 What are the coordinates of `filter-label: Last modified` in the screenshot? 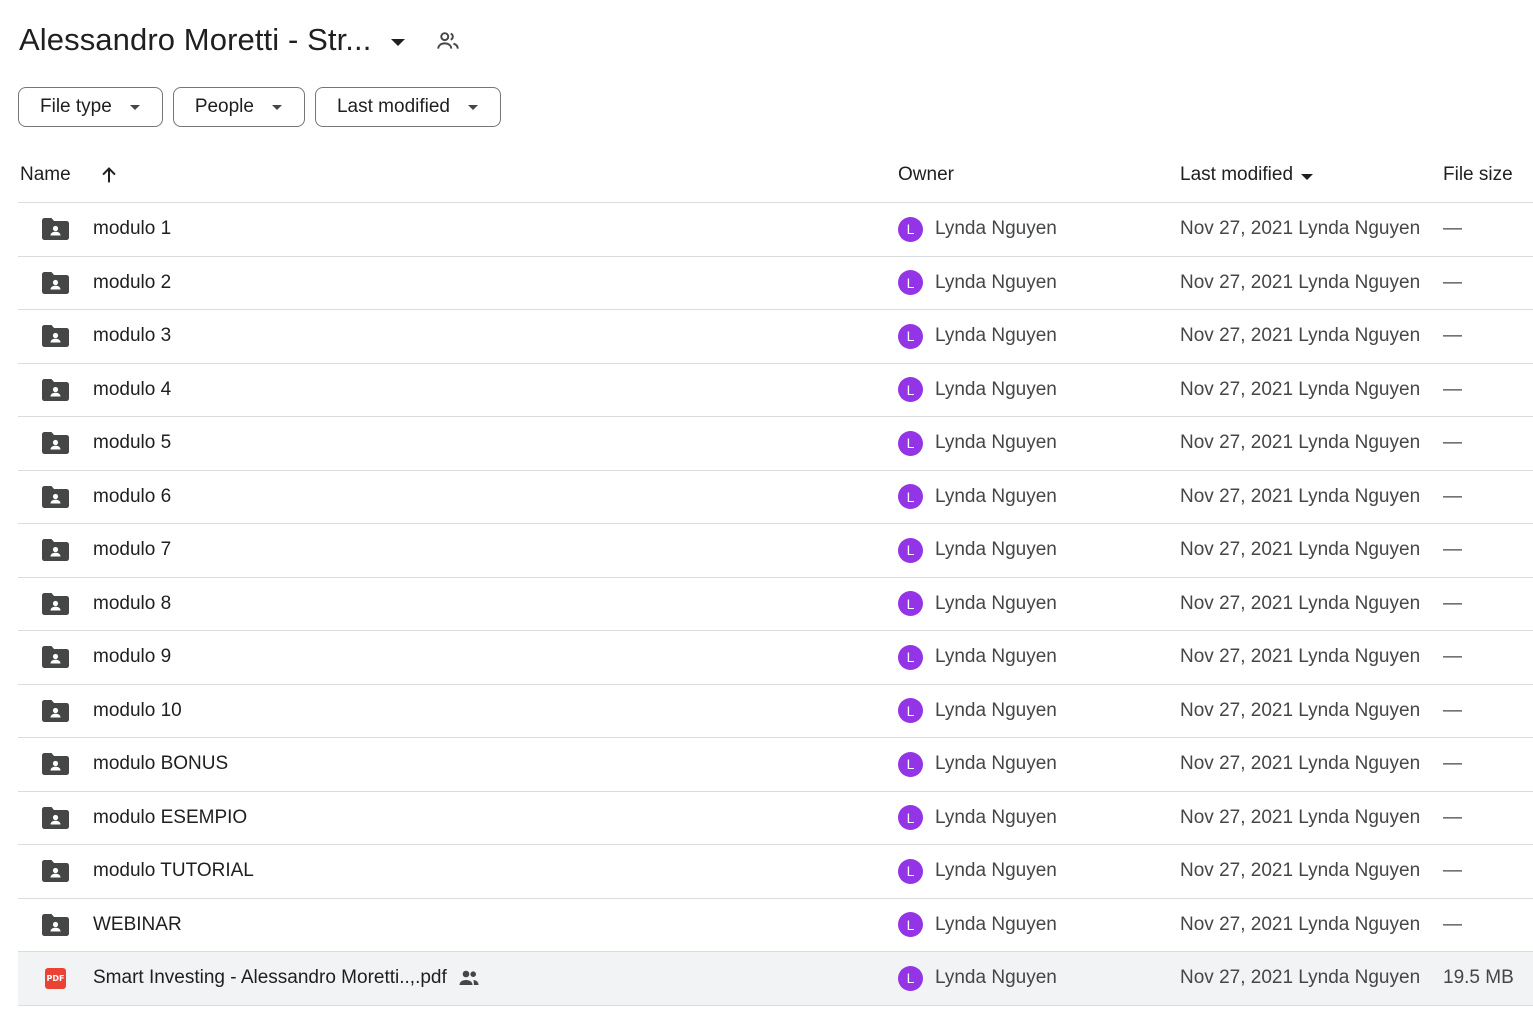 It's located at (393, 106).